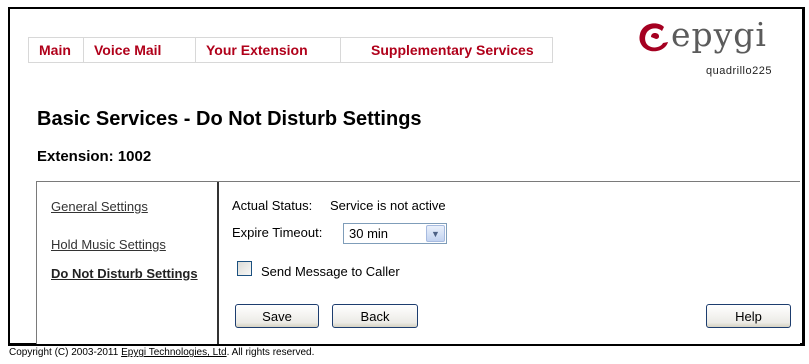  What do you see at coordinates (139, 50) in the screenshot?
I see `menu-item-voice-mail: Voice Mail` at bounding box center [139, 50].